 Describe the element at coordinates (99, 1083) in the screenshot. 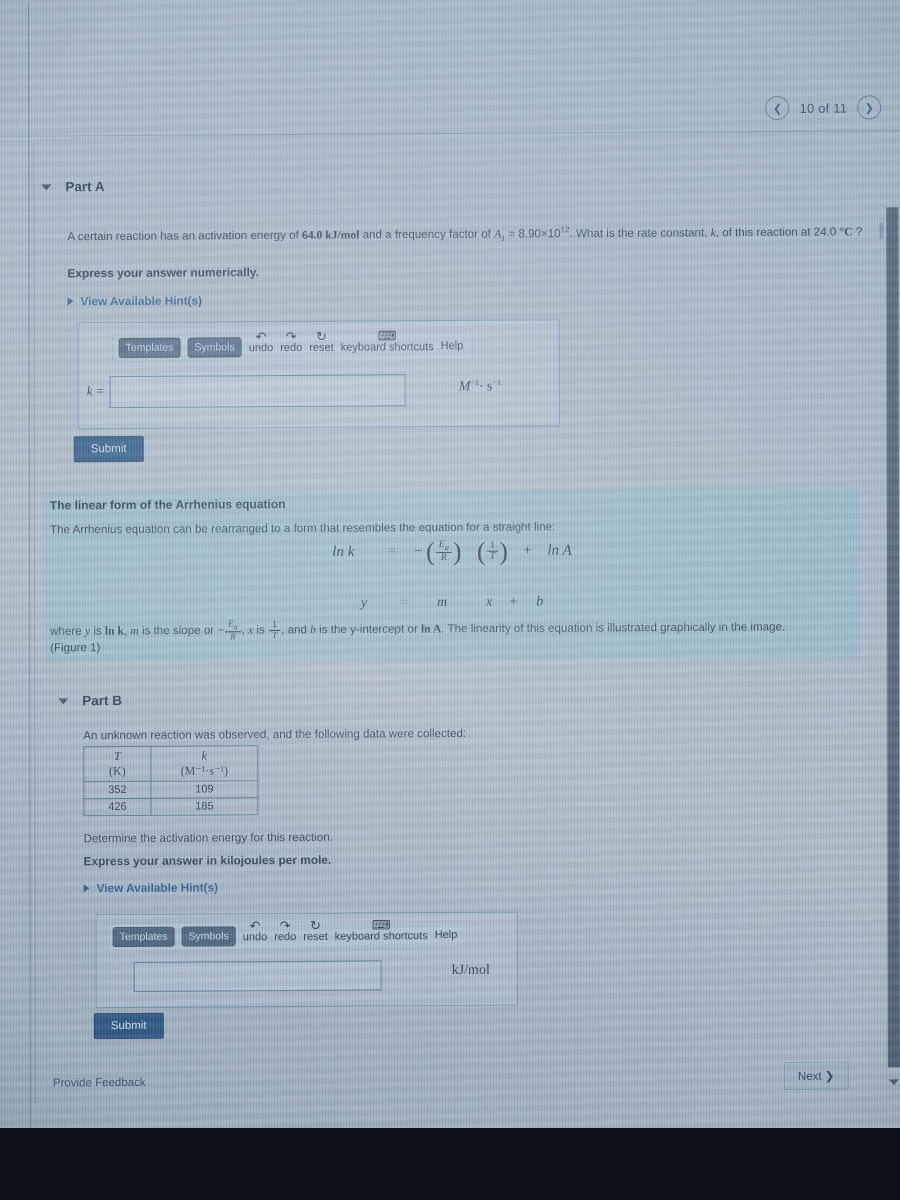

I see `provide-feedback-link: Provide Feedback` at that location.